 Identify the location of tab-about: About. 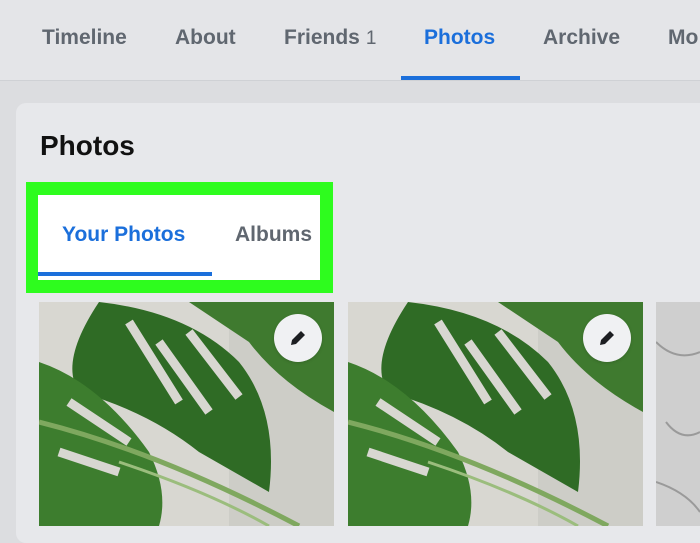
(205, 38).